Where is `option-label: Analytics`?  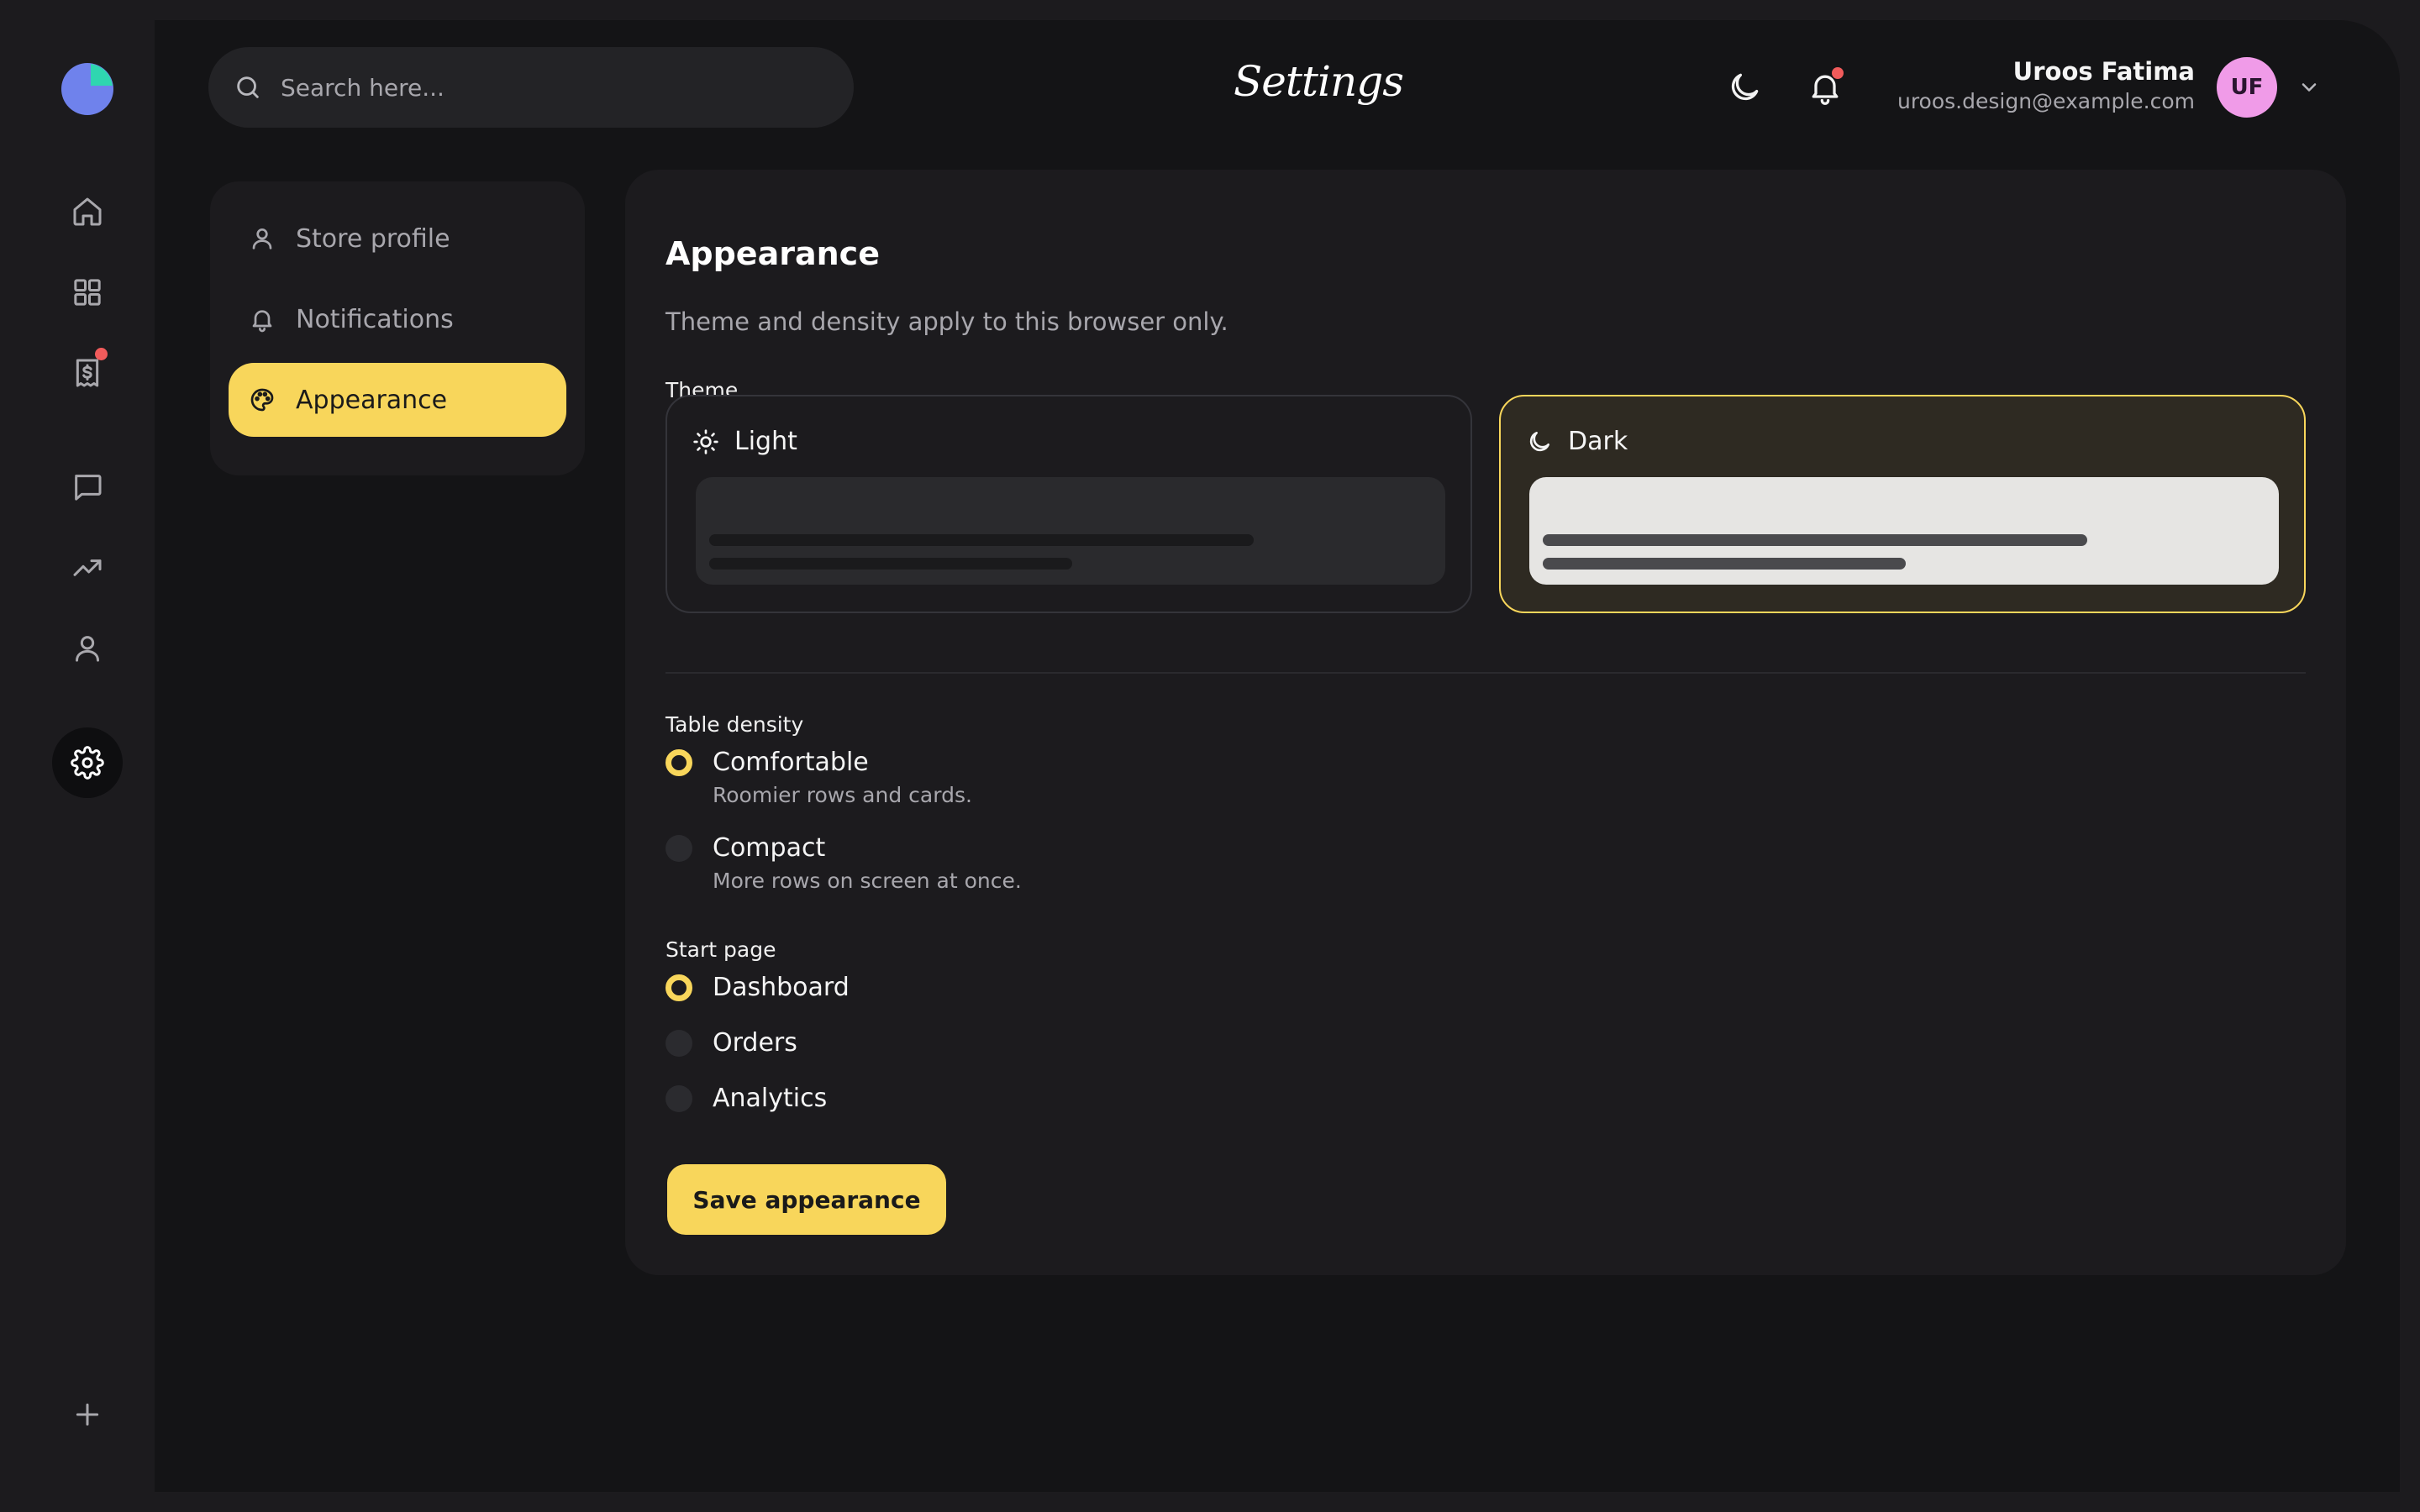
option-label: Analytics is located at coordinates (770, 1098).